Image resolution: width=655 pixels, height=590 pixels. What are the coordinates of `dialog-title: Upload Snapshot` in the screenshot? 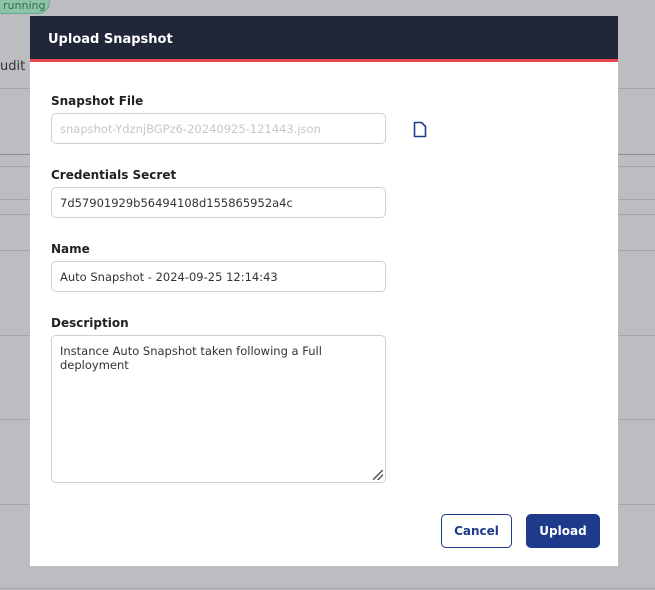 It's located at (324, 39).